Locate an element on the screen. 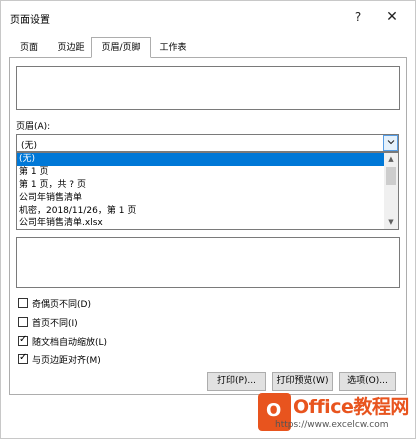 Image resolution: width=416 pixels, height=439 pixels. site-watermark: O Office教程网 https://www.excelcw.com is located at coordinates (334, 415).